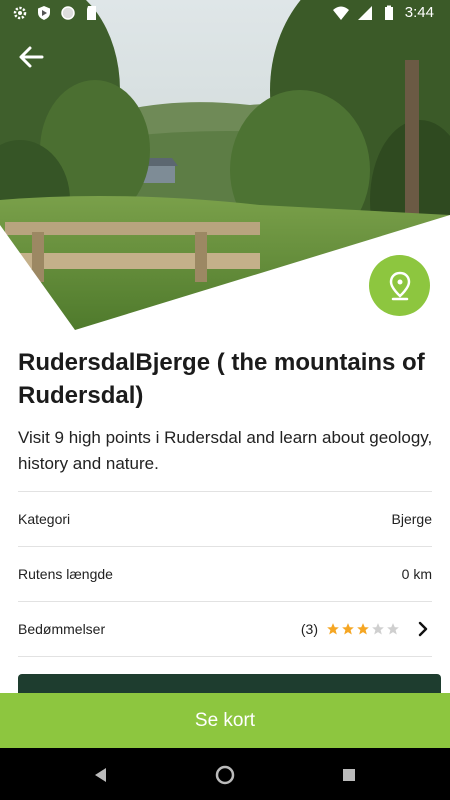  What do you see at coordinates (225, 629) in the screenshot?
I see `row-ratings: Bedømmelser (3)` at bounding box center [225, 629].